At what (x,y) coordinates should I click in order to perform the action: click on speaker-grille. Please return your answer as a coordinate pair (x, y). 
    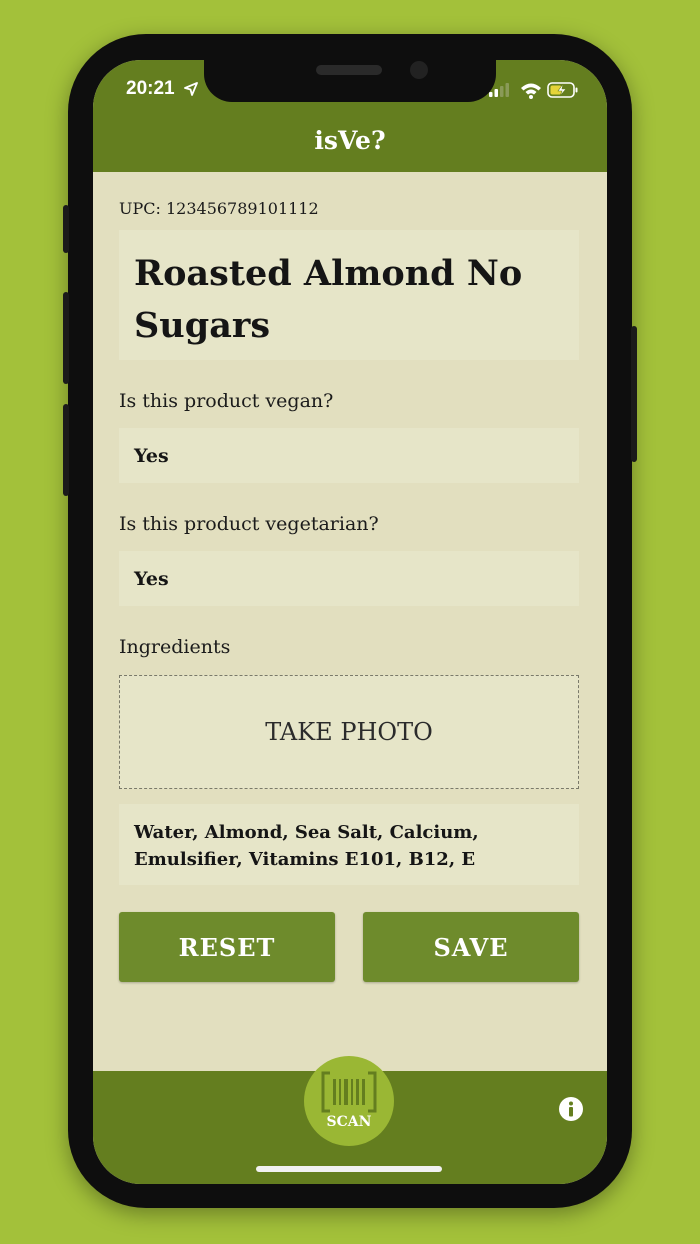
    Looking at the image, I should click on (349, 70).